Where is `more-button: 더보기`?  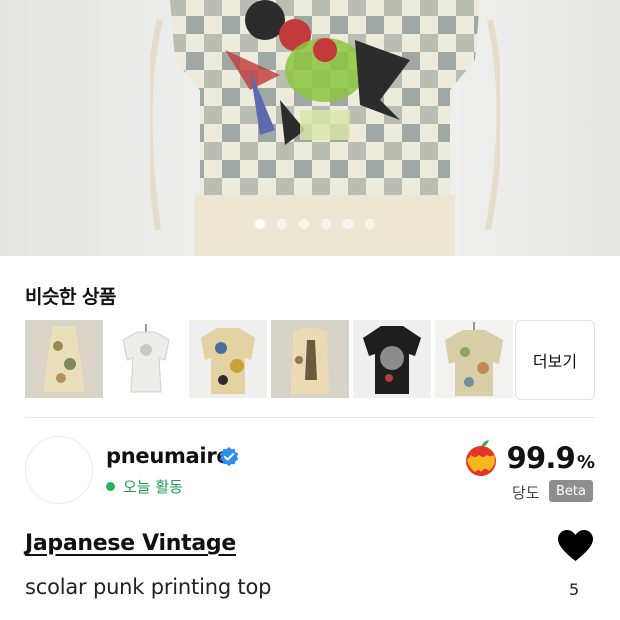 more-button: 더보기 is located at coordinates (555, 360).